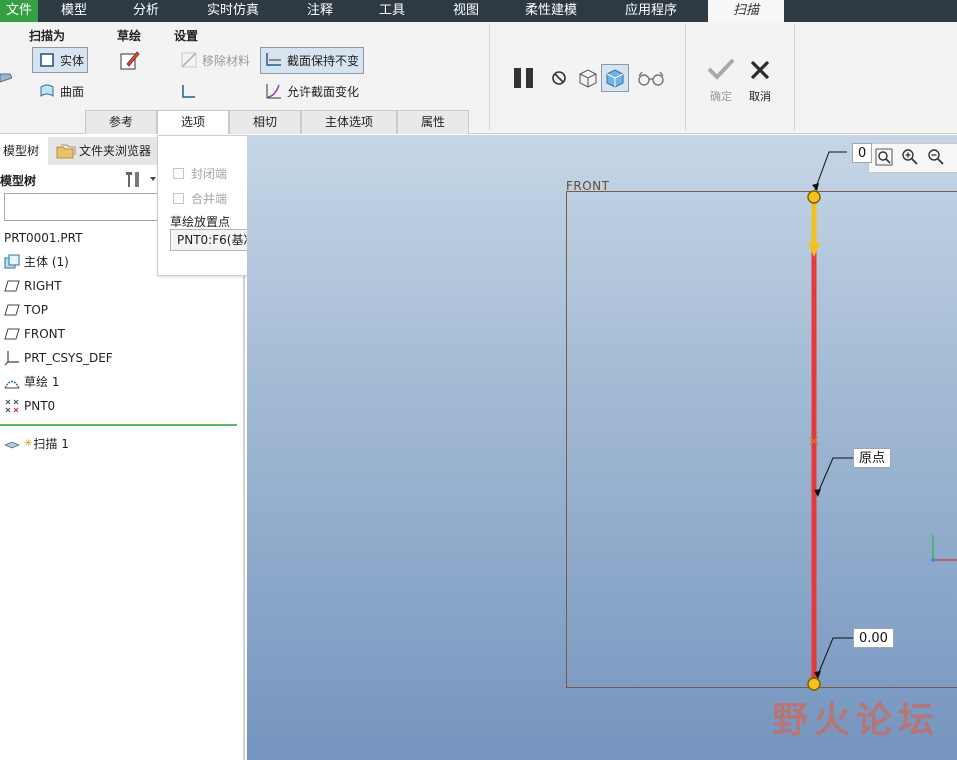 This screenshot has width=957, height=760. I want to click on tree-item-csys: PRT_CSYS_DEF, so click(58, 358).